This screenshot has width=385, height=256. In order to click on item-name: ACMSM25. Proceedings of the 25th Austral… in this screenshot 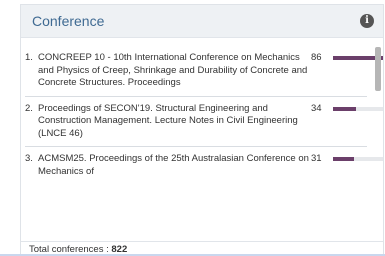, I will do `click(174, 165)`.